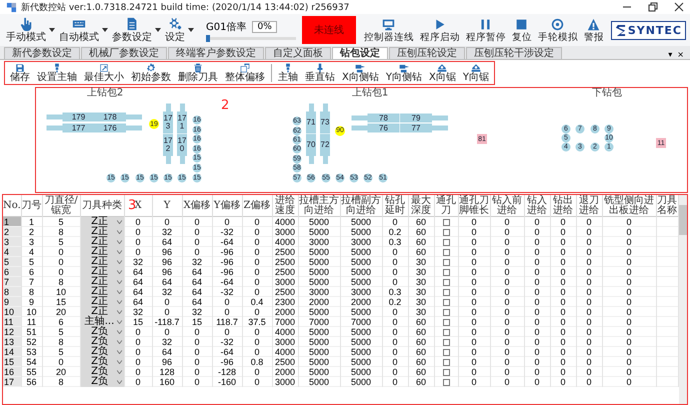 This screenshot has width=690, height=405. Describe the element at coordinates (124, 53) in the screenshot. I see `tab: 机械厂参数设定` at that location.